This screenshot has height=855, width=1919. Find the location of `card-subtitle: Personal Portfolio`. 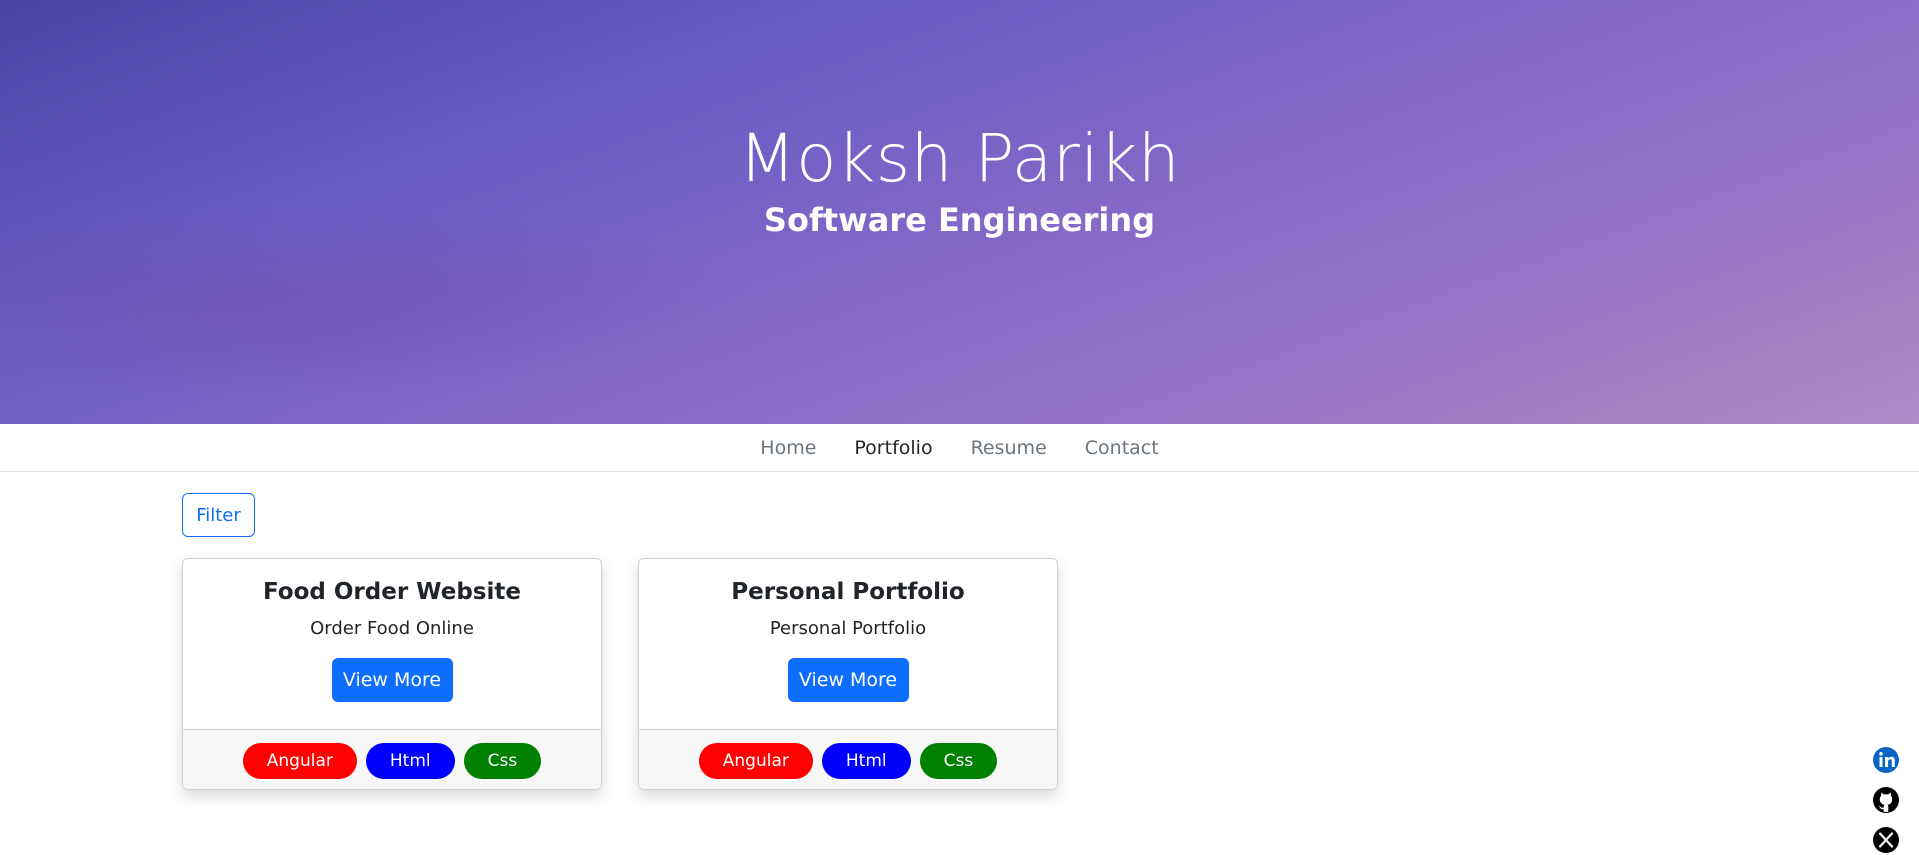

card-subtitle: Personal Portfolio is located at coordinates (848, 628).